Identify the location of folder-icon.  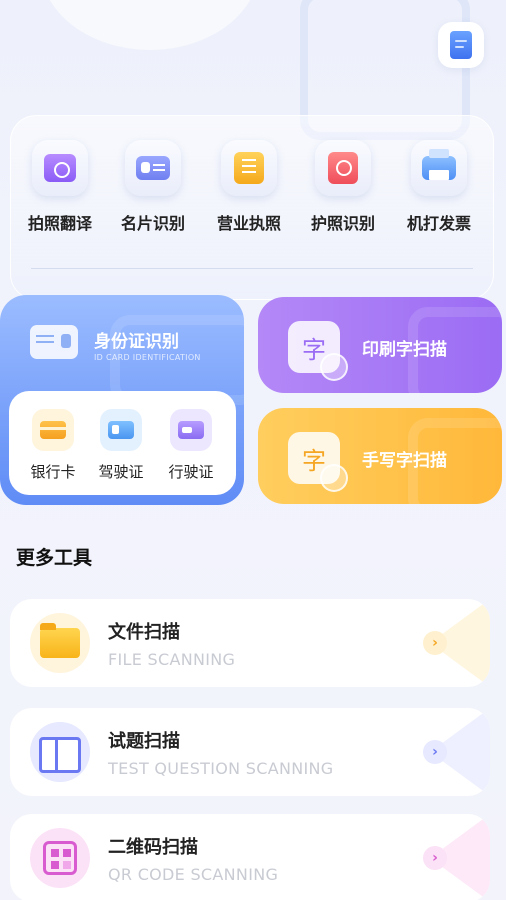
(60, 640).